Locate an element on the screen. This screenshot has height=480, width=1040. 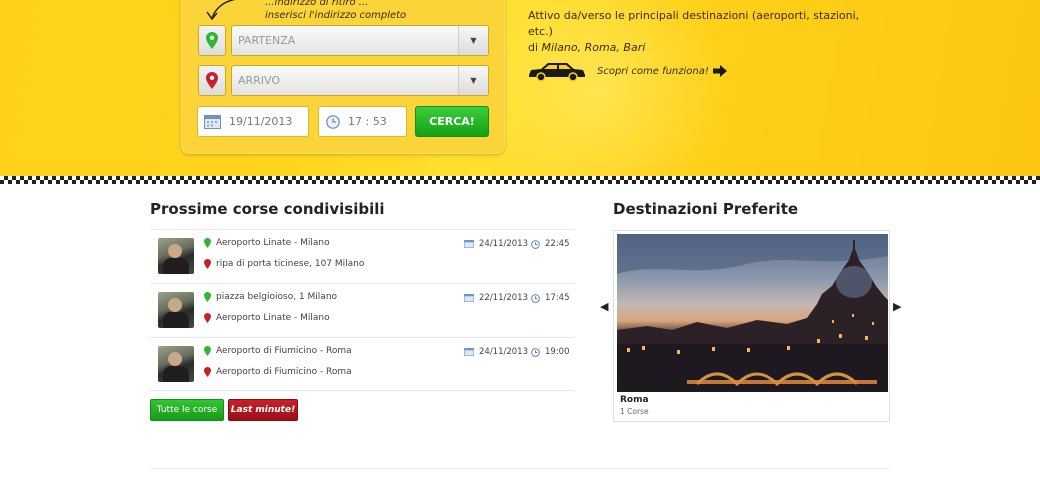
time-input: 17 : 53 is located at coordinates (362, 121).